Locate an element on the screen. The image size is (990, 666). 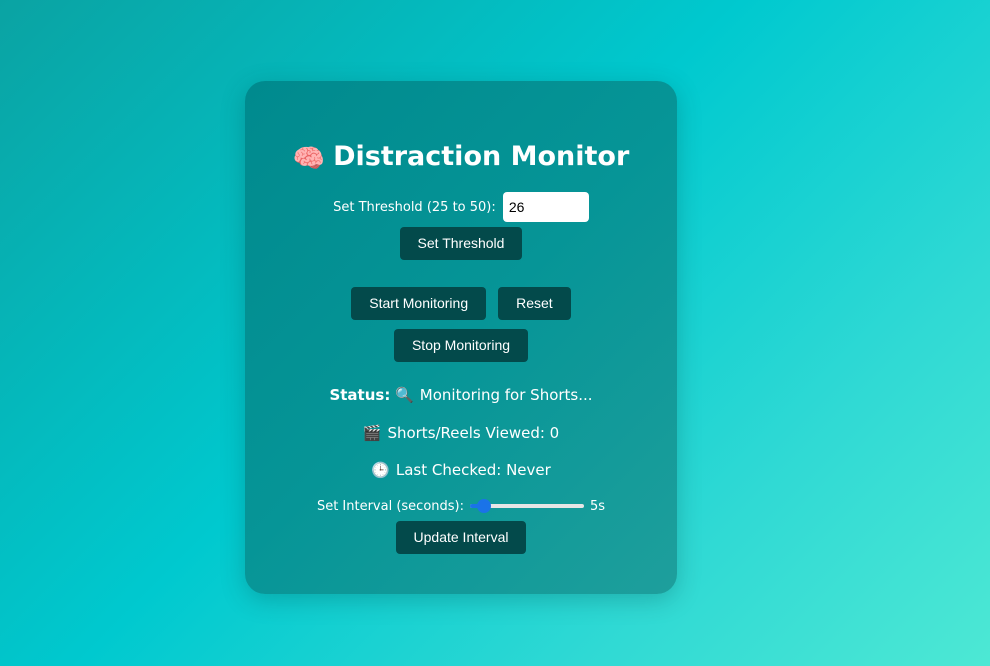
page-title-text: Distraction Monitor is located at coordinates (481, 156).